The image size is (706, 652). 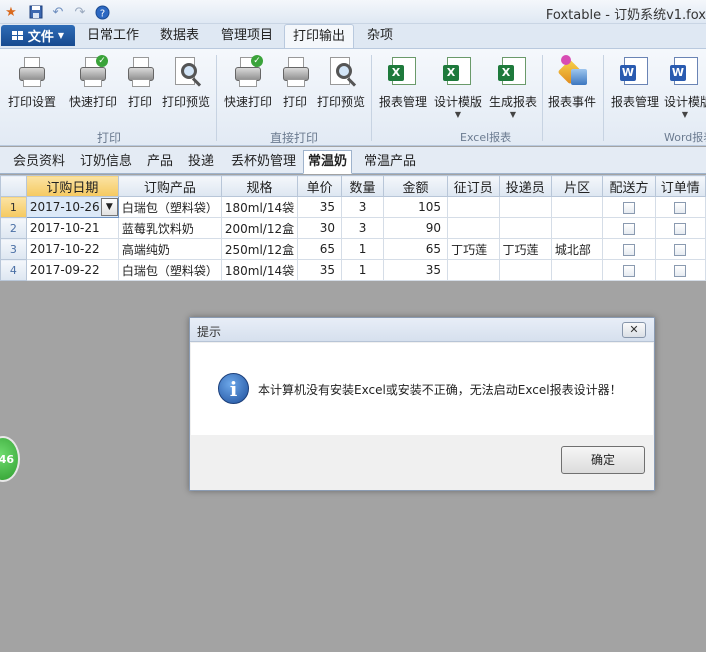 I want to click on row-number: 4, so click(x=13, y=270).